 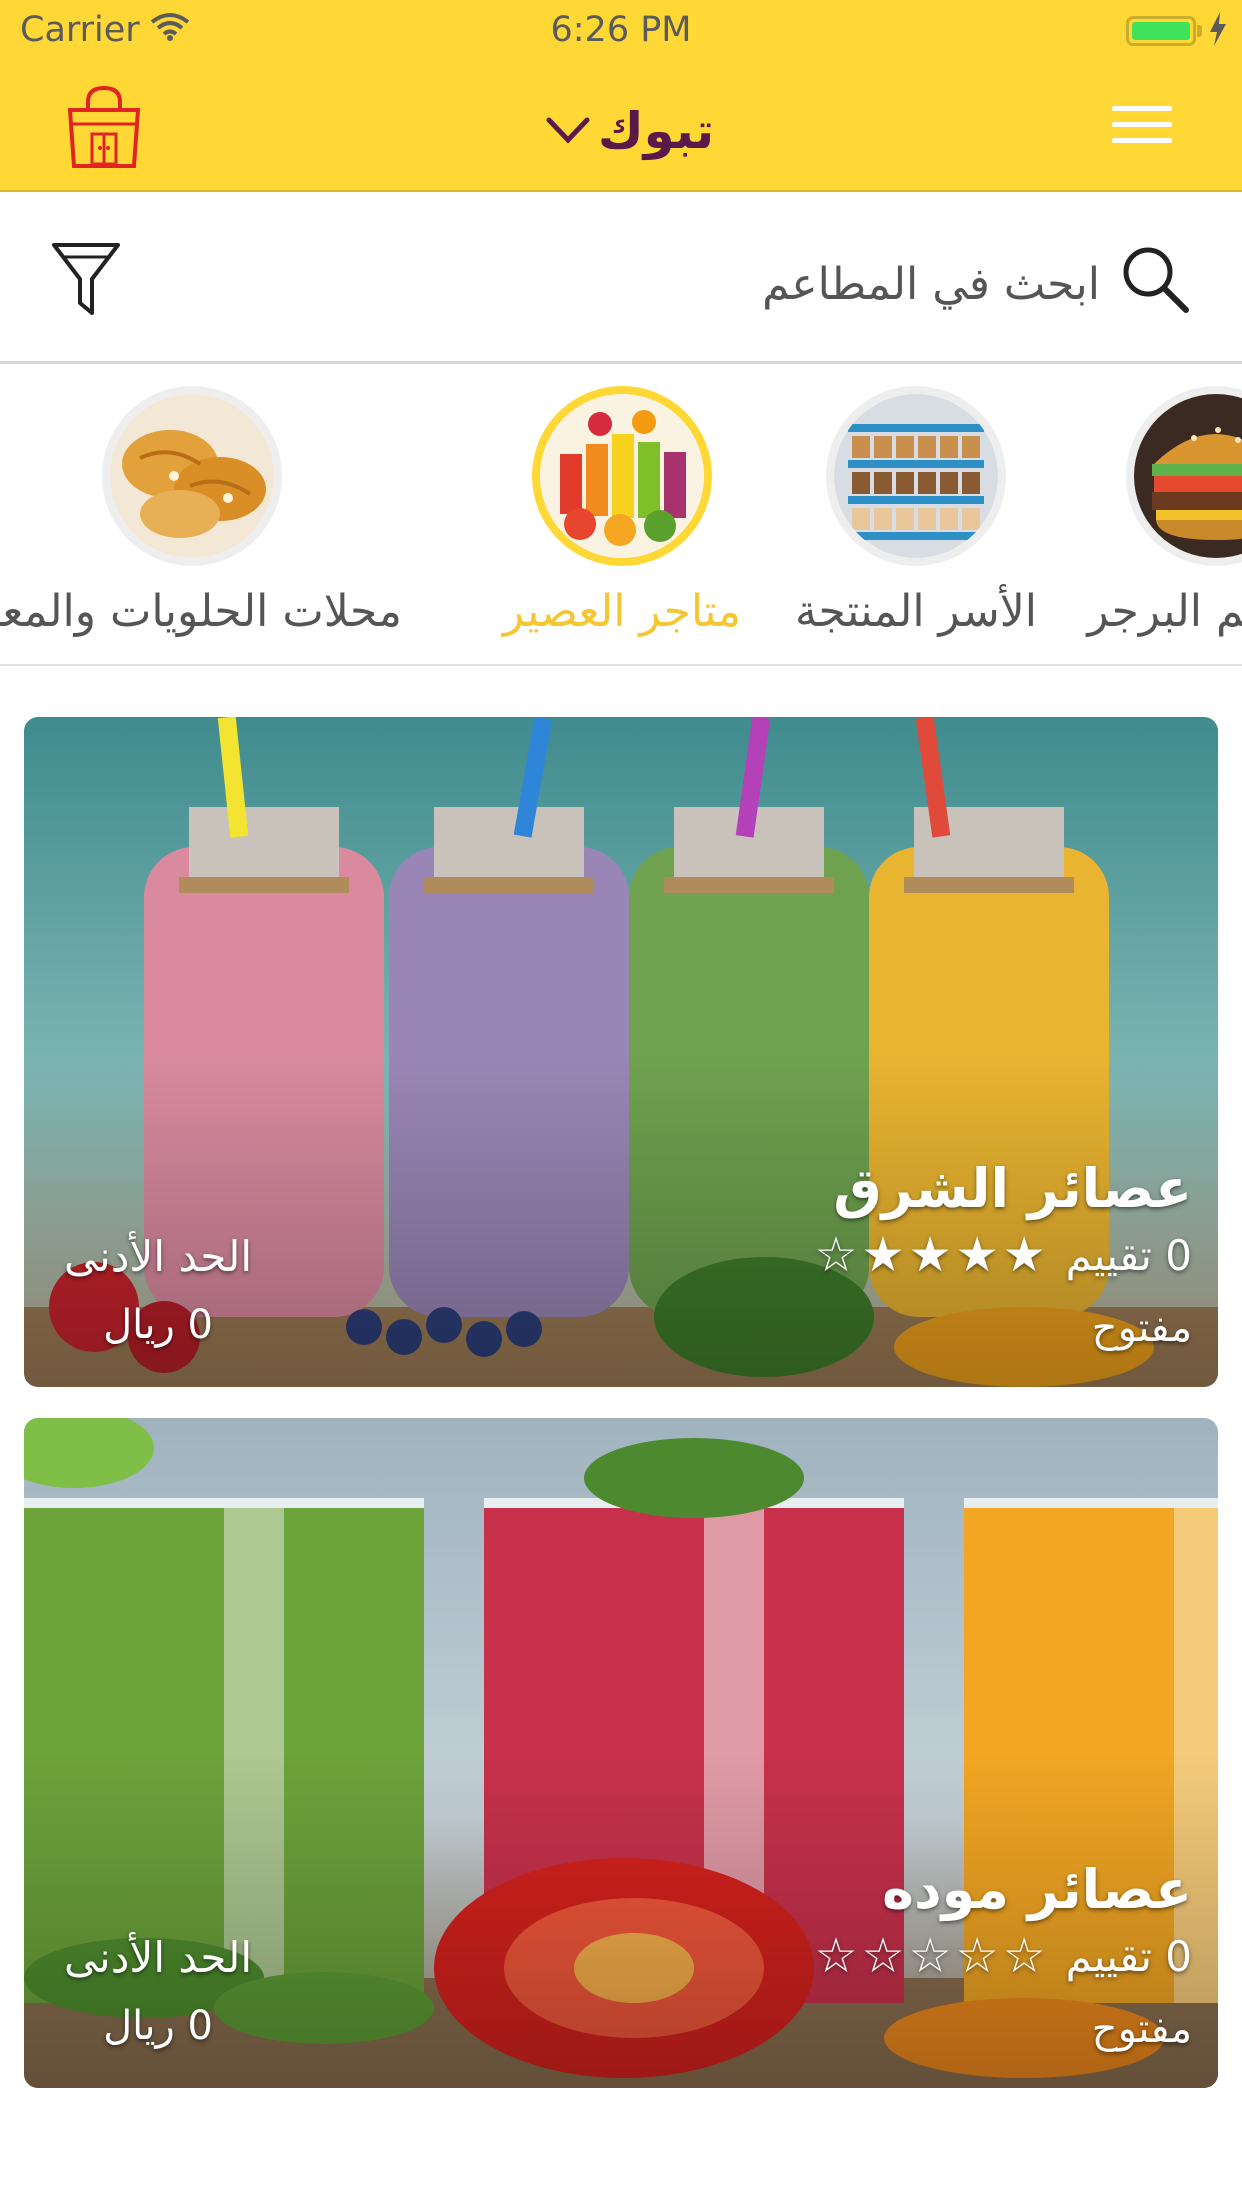 I want to click on chevron-down-icon, so click(x=568, y=130).